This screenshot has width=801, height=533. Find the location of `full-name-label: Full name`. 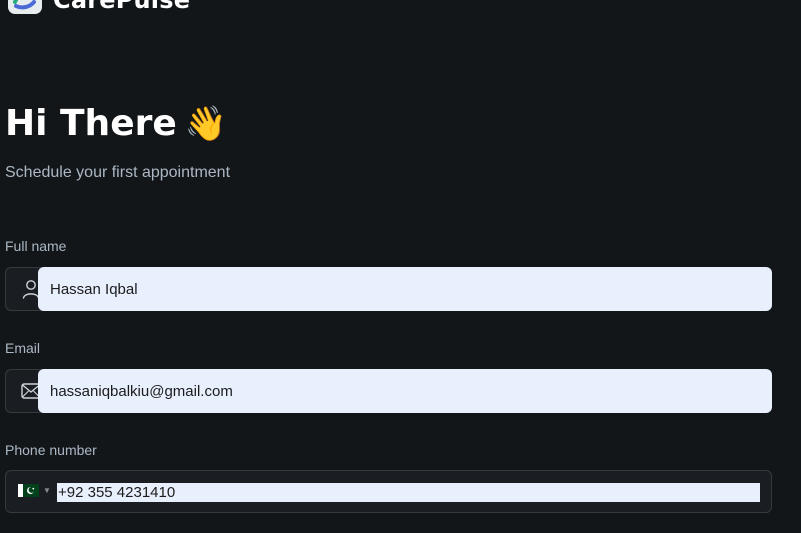

full-name-label: Full name is located at coordinates (36, 246).